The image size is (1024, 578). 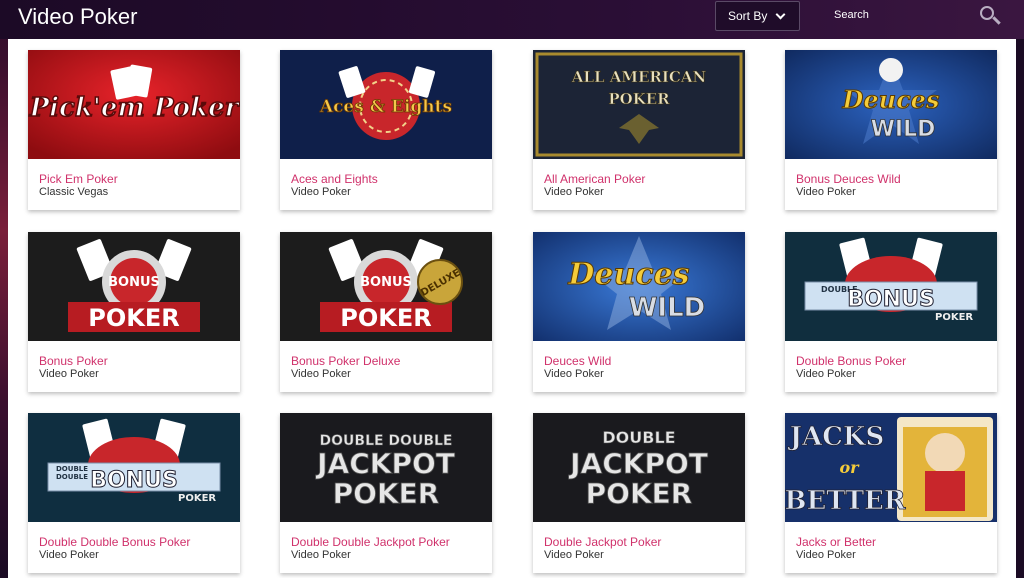 I want to click on game-thumbnail: Pick'em Poker, so click(x=134, y=104).